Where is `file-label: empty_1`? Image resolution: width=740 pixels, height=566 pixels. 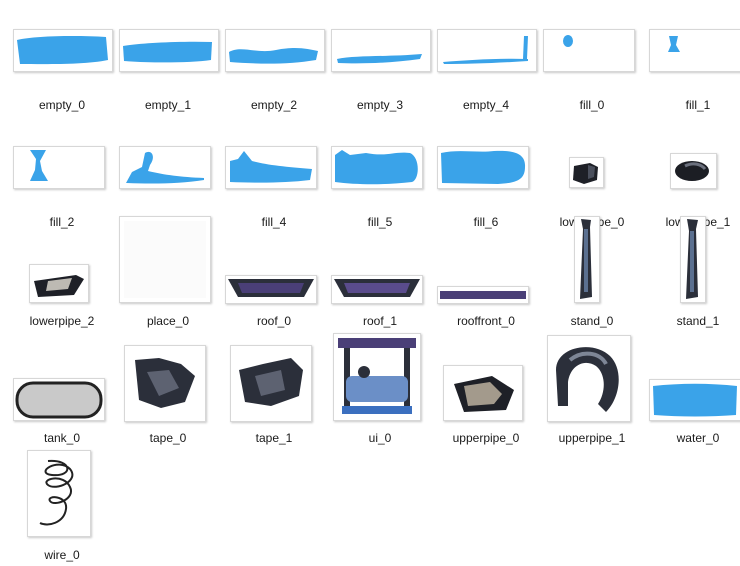
file-label: empty_1 is located at coordinates (168, 105).